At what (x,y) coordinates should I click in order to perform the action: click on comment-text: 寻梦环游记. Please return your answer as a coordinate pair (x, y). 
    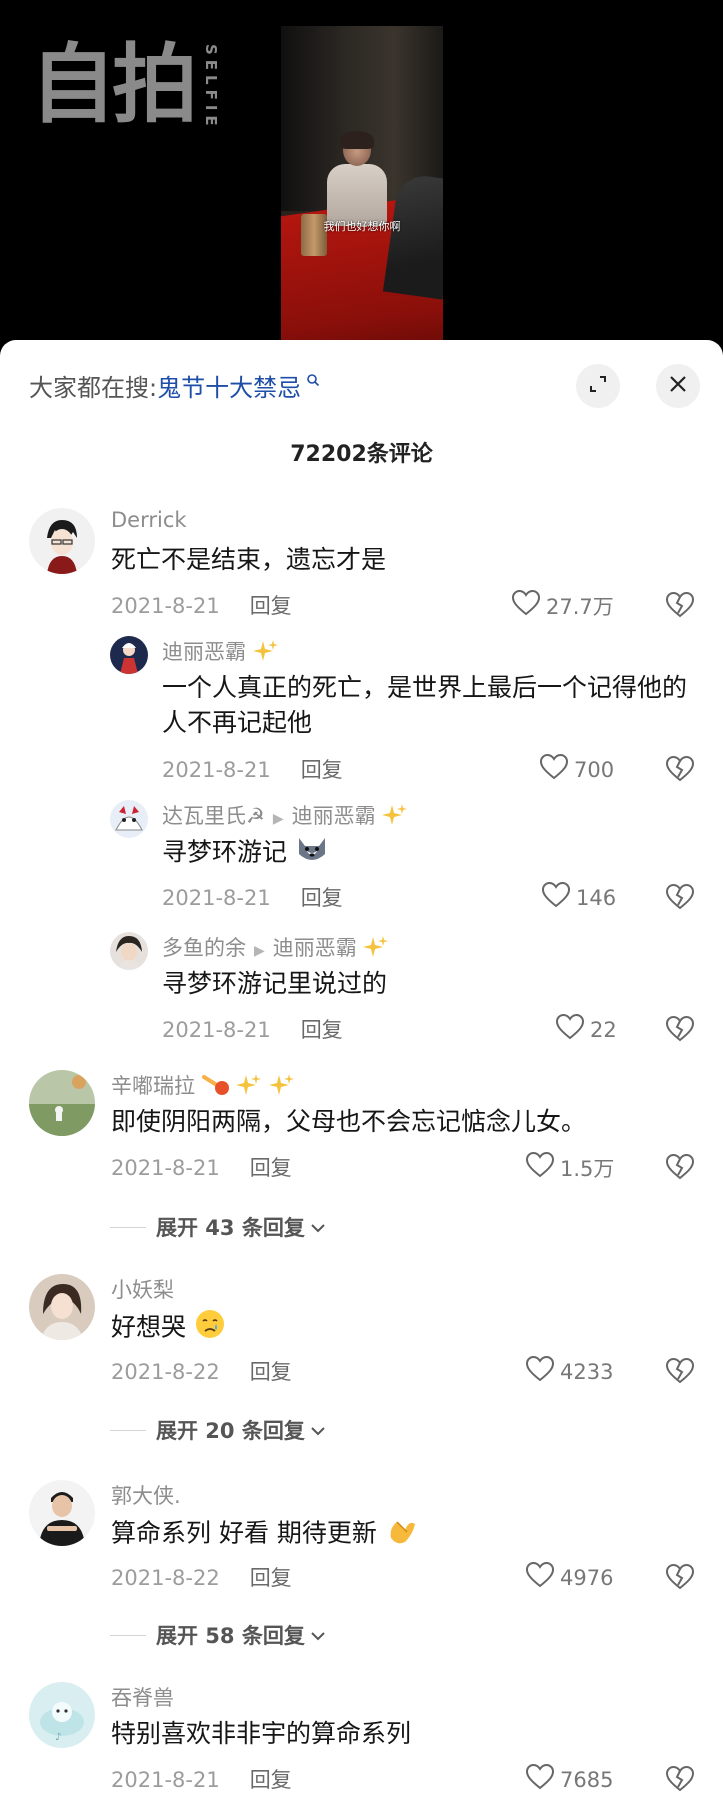
    Looking at the image, I should click on (422, 853).